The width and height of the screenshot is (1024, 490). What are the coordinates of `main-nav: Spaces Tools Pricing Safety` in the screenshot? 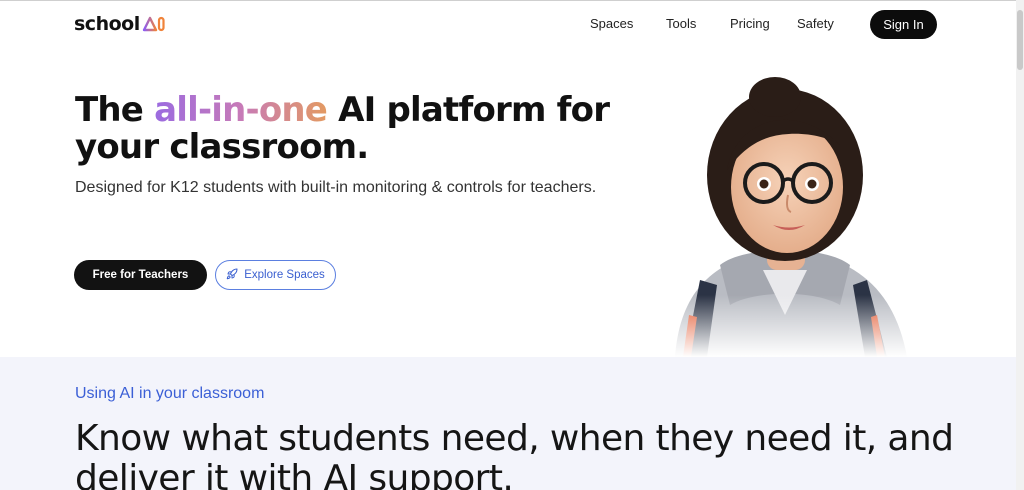 It's located at (508, 24).